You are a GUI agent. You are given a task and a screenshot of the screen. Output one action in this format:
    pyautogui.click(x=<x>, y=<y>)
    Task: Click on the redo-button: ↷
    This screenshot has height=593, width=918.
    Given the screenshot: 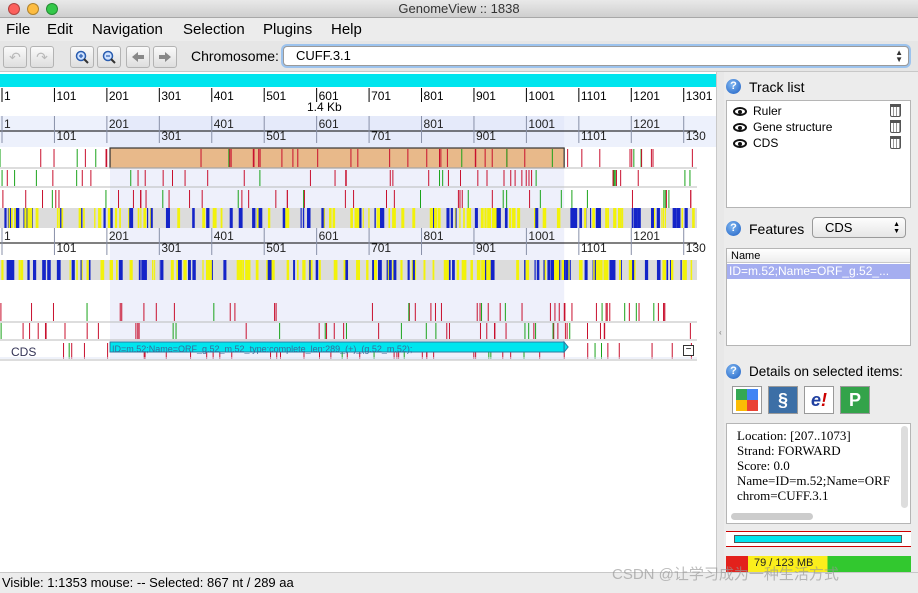 What is the action you would take?
    pyautogui.click(x=42, y=57)
    